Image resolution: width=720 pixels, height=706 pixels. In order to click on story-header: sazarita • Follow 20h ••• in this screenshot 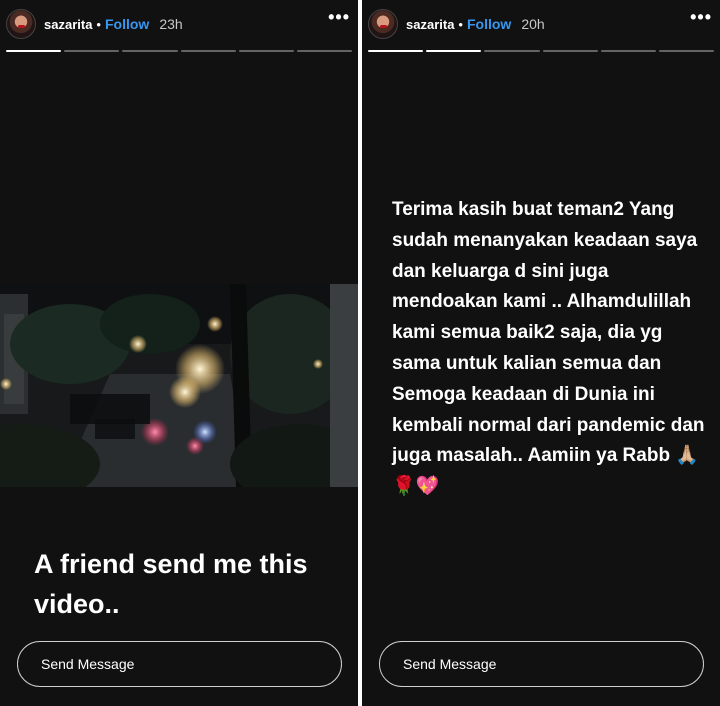, I will do `click(541, 24)`.